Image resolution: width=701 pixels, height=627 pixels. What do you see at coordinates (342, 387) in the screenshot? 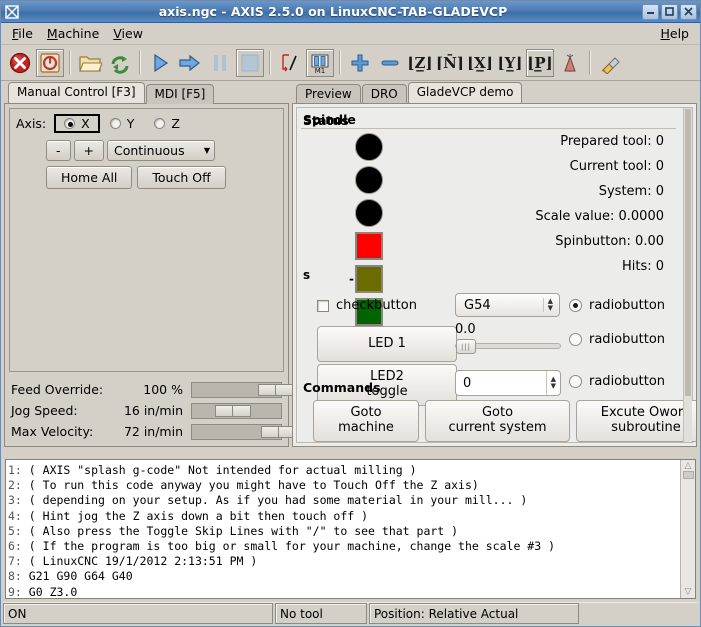
I see `commands-frame-title: Commands` at bounding box center [342, 387].